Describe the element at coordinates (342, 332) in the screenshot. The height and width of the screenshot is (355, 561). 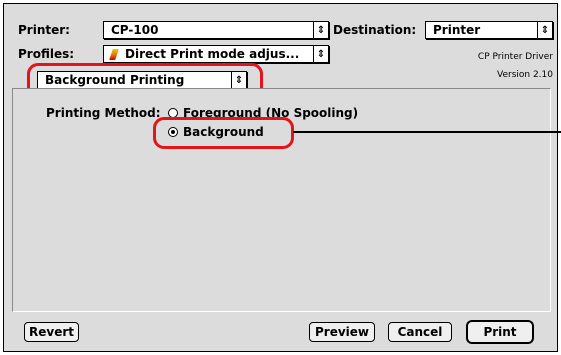
I see `preview-button: Preview` at that location.